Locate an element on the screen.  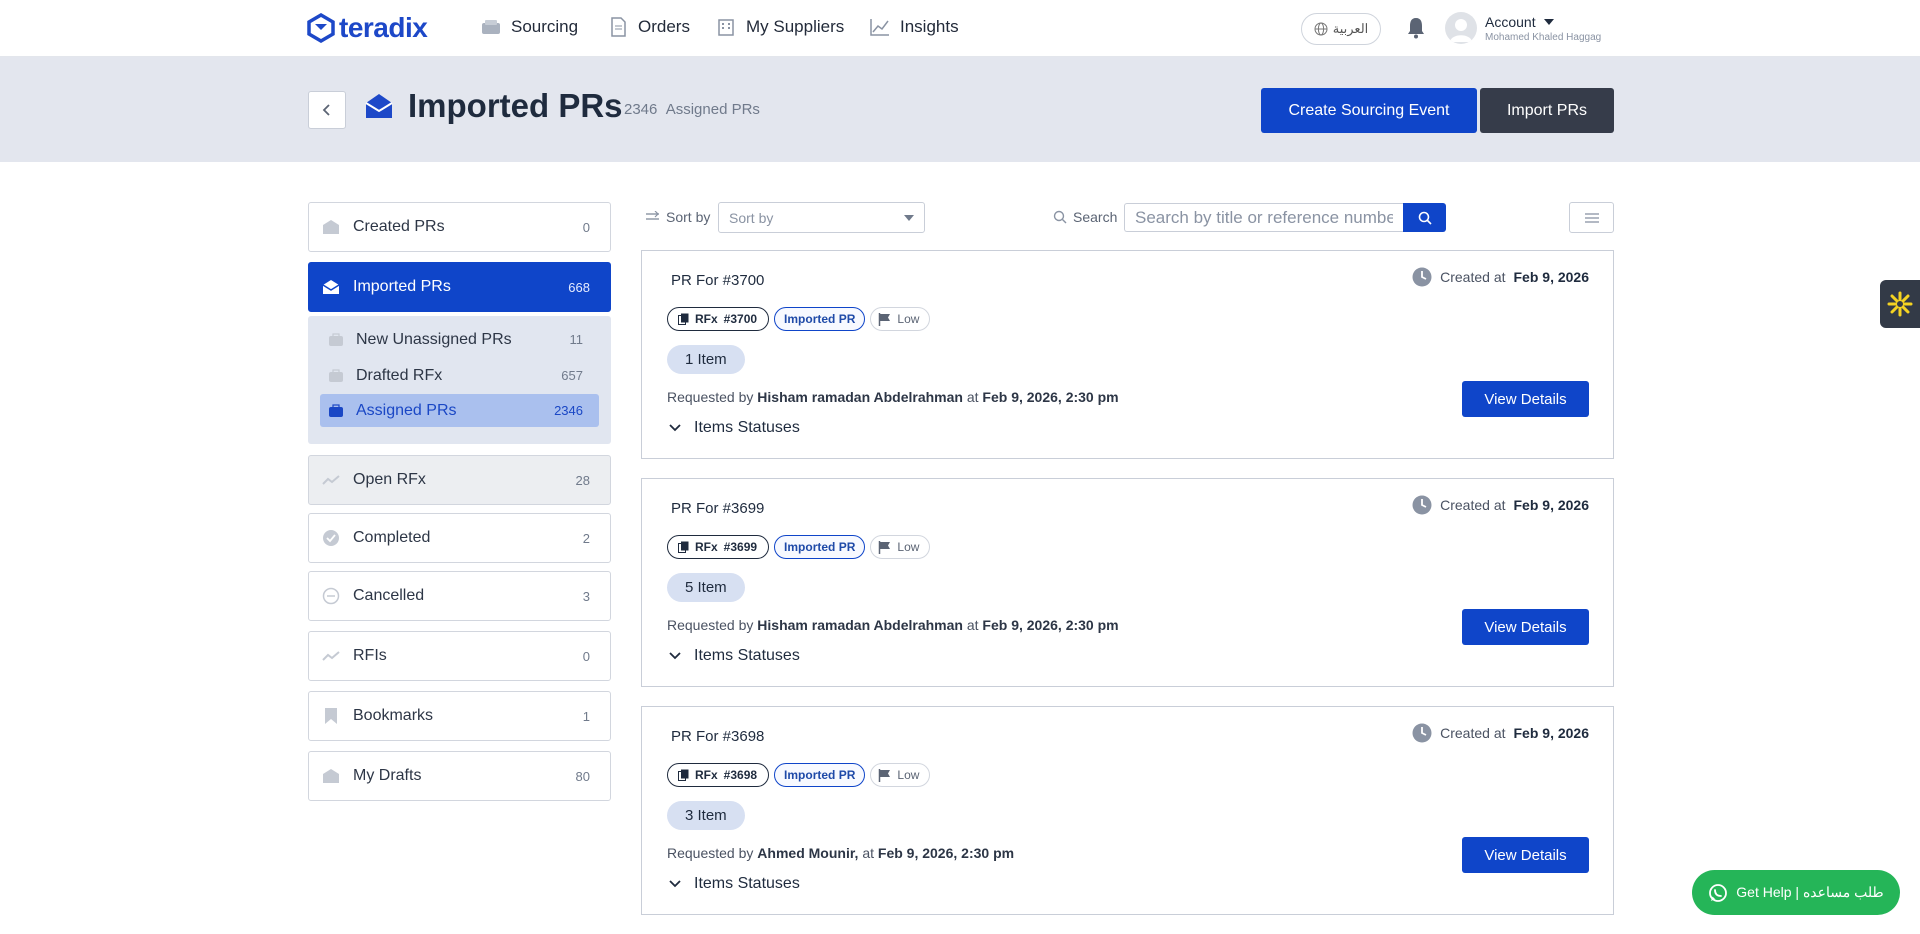
sort-dropdown-value: Sort by is located at coordinates (751, 217).